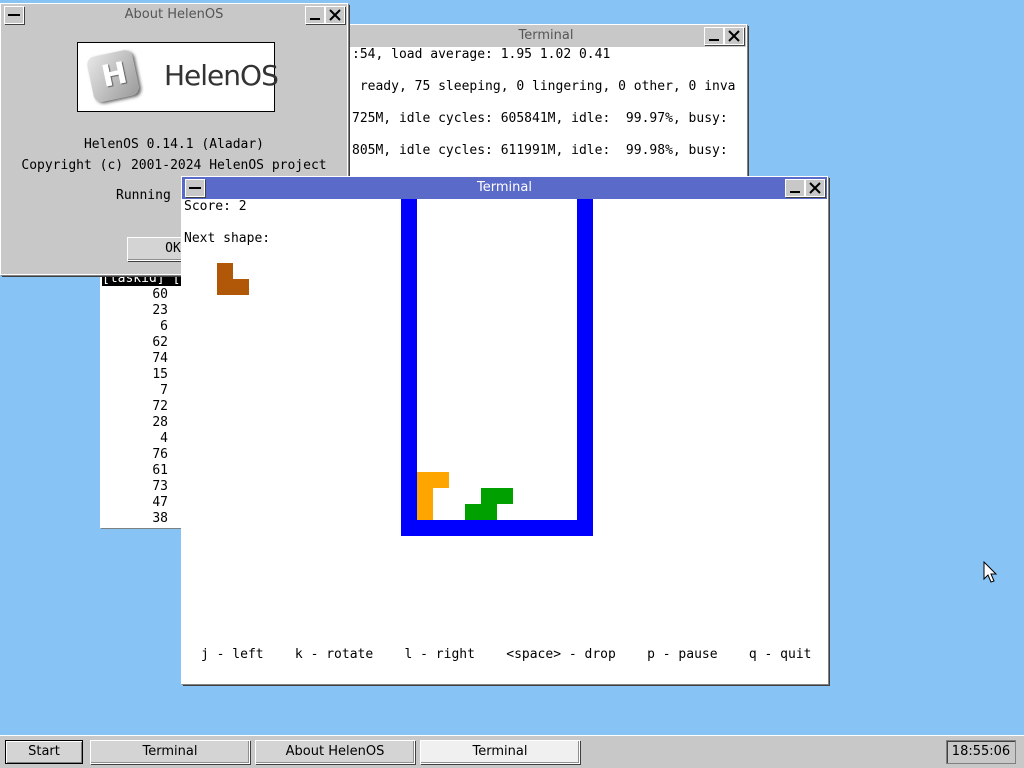 The width and height of the screenshot is (1024, 768). I want to click on titlebar: About HelenOS, so click(174, 15).